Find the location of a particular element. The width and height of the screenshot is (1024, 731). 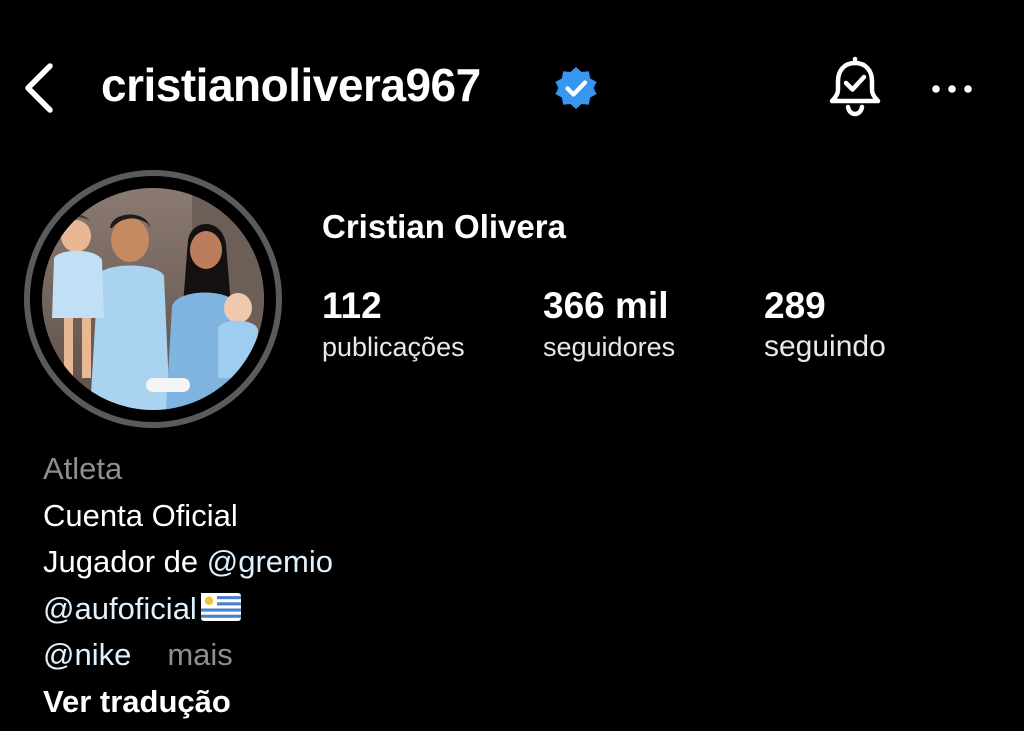

ellipsis-icon is located at coordinates (952, 89).